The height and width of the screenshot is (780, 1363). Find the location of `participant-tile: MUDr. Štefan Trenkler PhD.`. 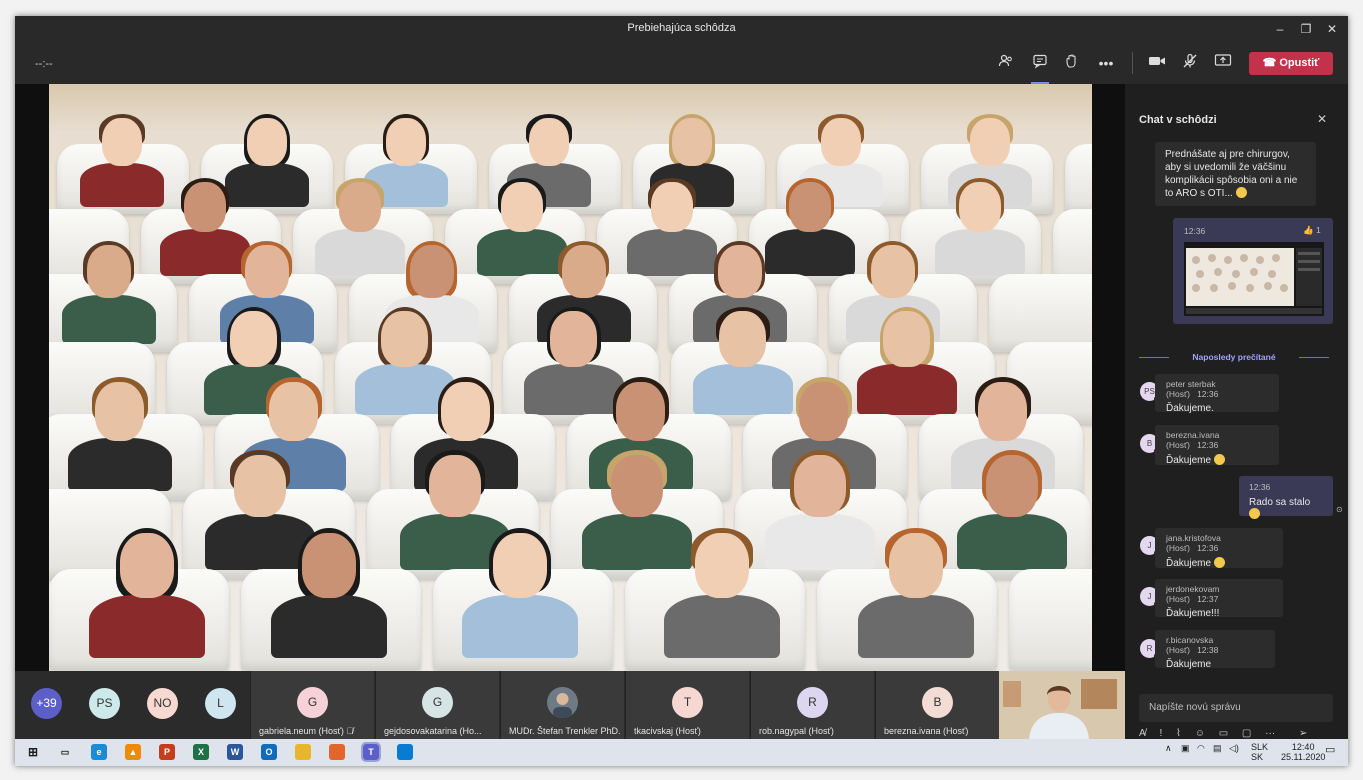

participant-tile: MUDr. Štefan Trenkler PhD. is located at coordinates (562, 705).